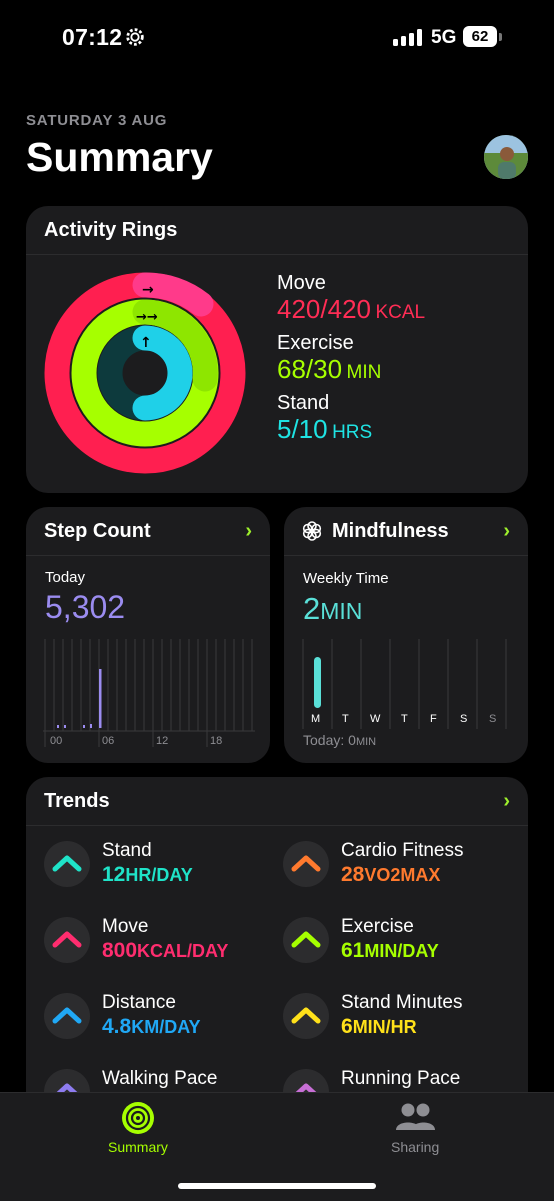 This screenshot has width=554, height=1201. I want to click on card-header: Step Count ›, so click(148, 531).